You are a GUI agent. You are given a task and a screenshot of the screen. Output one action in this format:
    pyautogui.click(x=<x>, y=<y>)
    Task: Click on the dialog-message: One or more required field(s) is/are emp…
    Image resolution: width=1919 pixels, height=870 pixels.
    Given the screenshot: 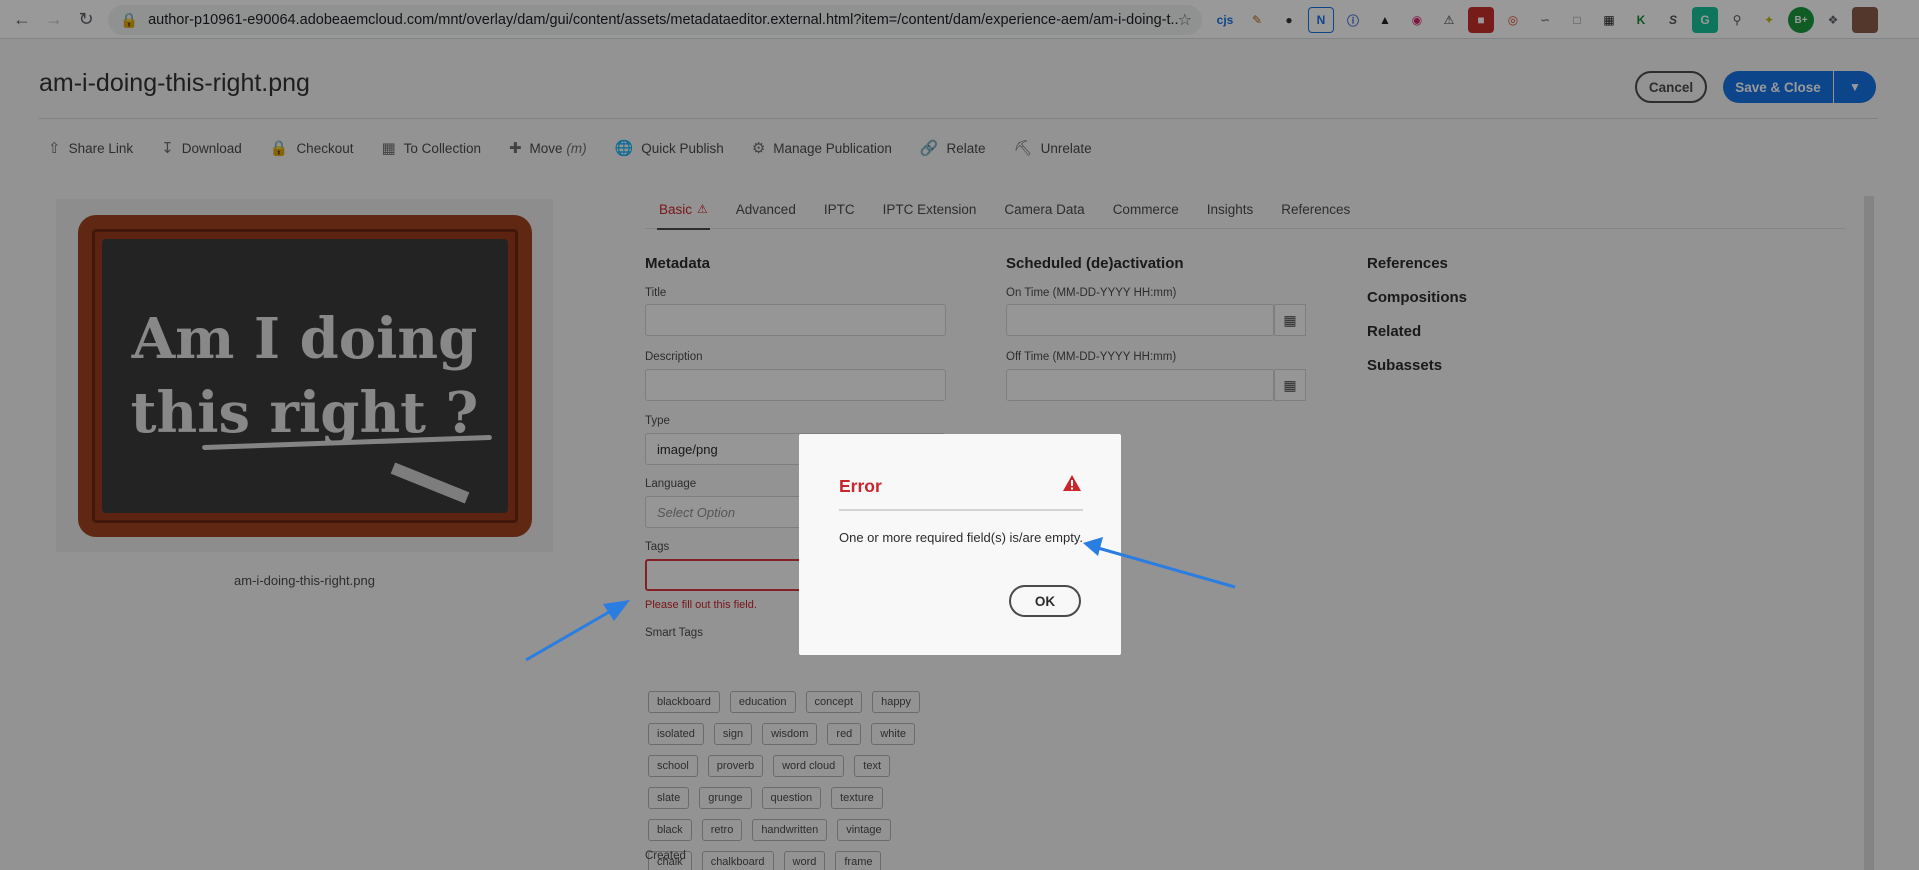 What is the action you would take?
    pyautogui.click(x=961, y=537)
    